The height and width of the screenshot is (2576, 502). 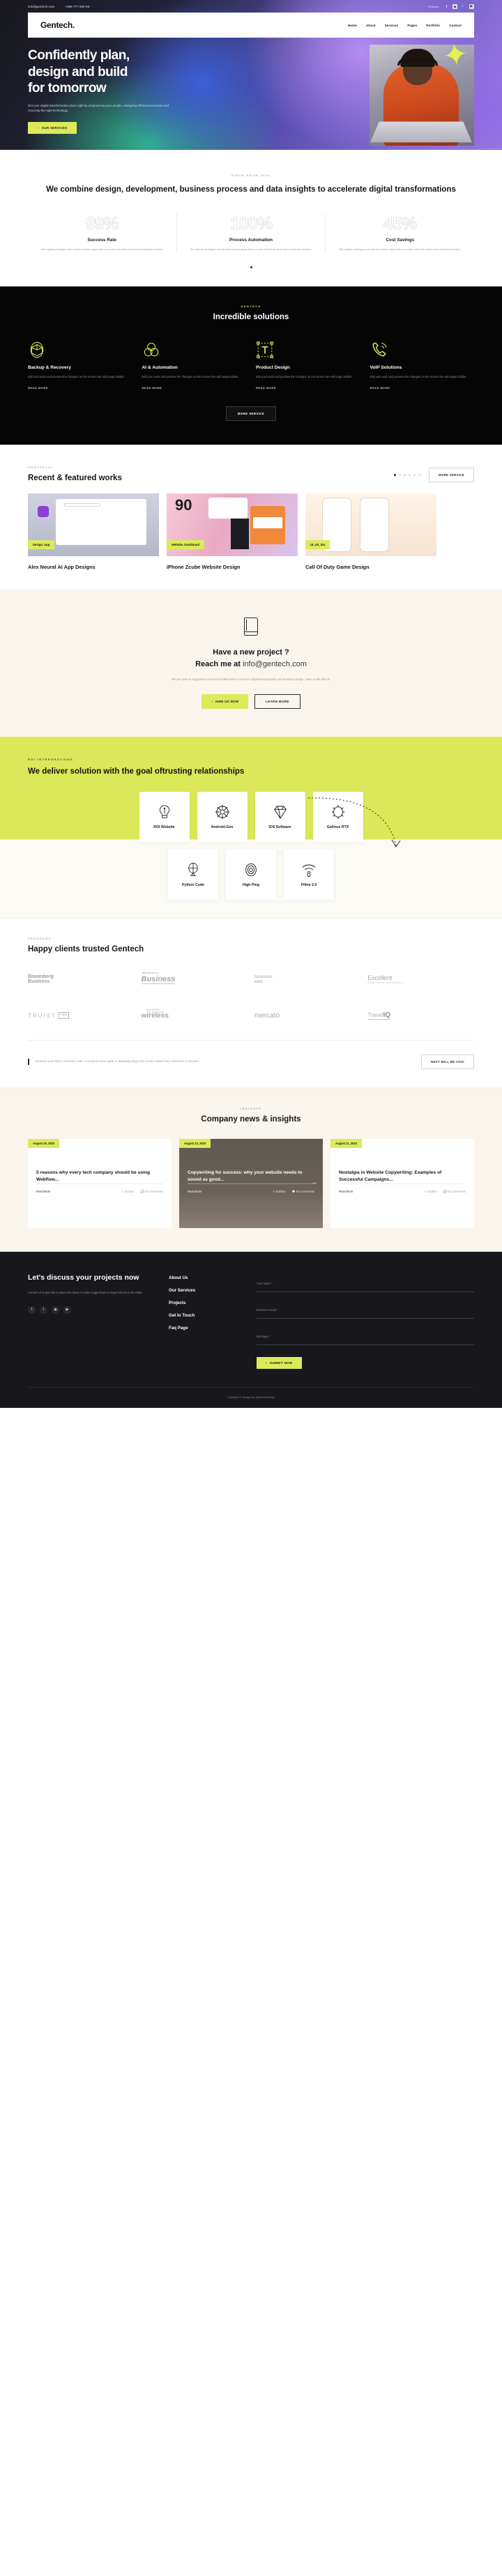 What do you see at coordinates (251, 413) in the screenshot?
I see `more-service-button: MORE SERVICE` at bounding box center [251, 413].